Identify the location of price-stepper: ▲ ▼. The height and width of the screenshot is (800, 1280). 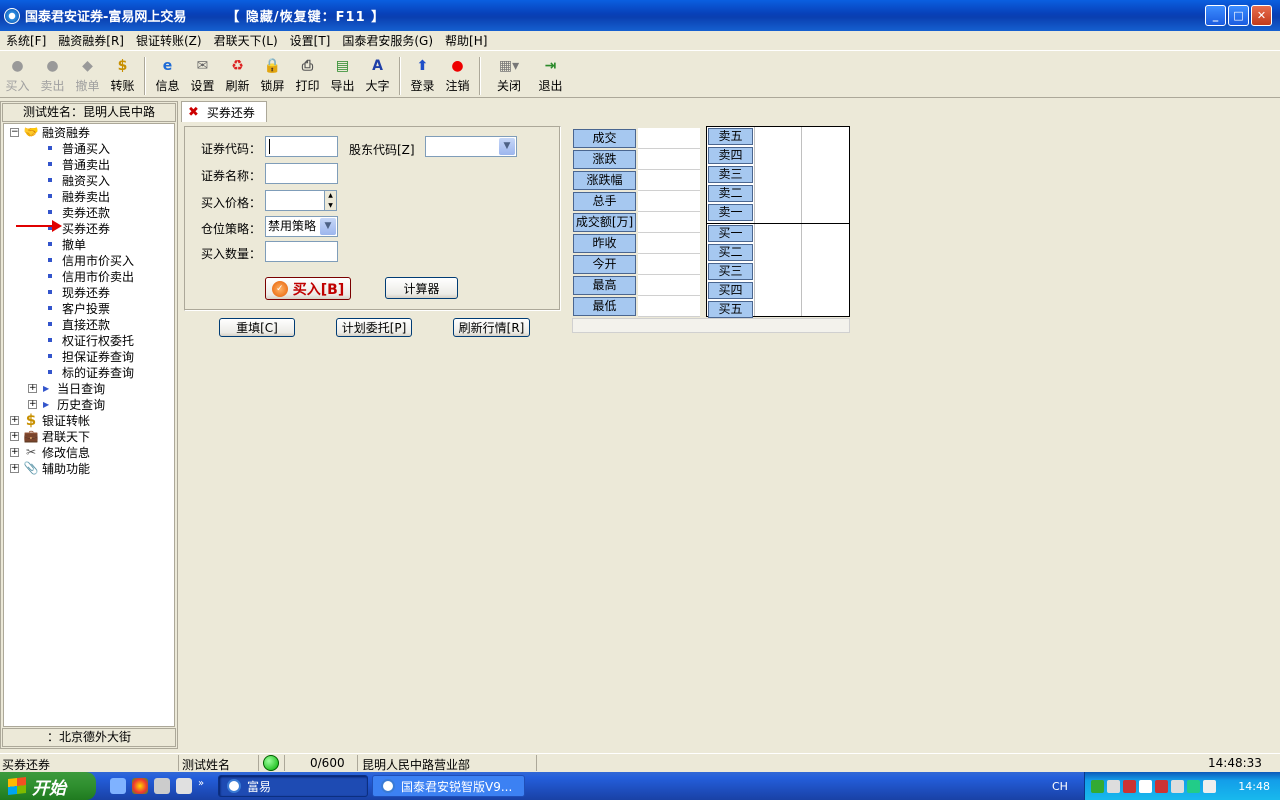
(330, 200).